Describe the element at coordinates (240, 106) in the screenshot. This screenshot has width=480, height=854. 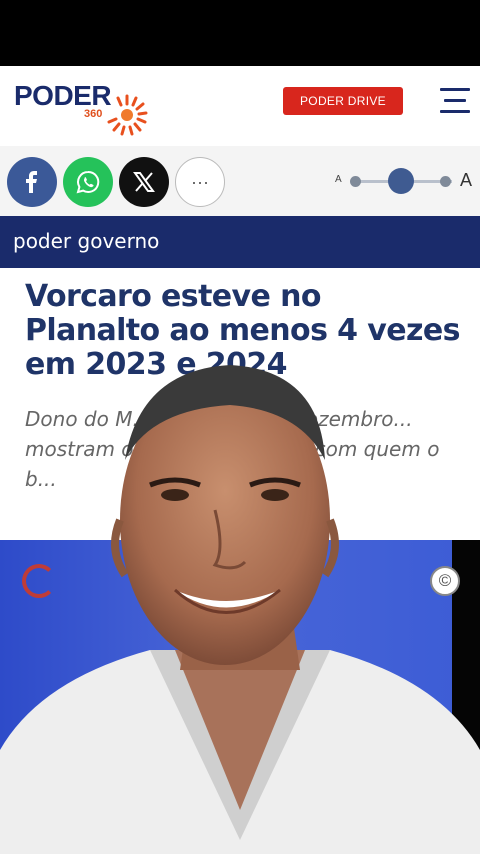
I see `site-header: PODER 360 PODER DRIVE` at that location.